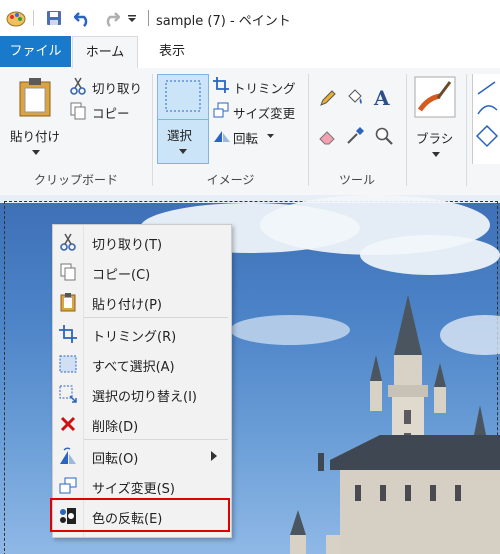 The image size is (500, 554). What do you see at coordinates (183, 96) in the screenshot?
I see `rect-select-icon` at bounding box center [183, 96].